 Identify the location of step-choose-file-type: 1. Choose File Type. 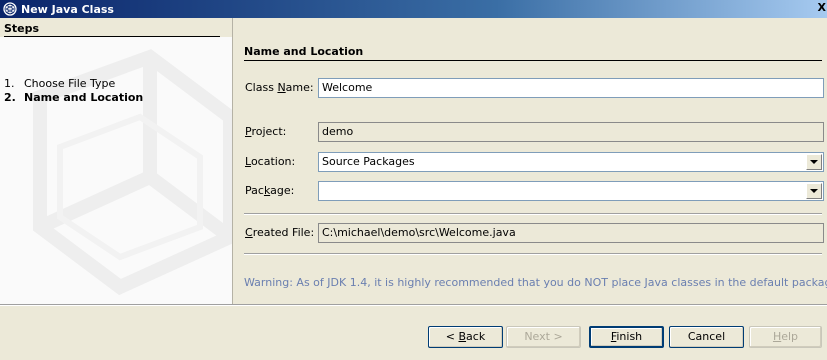
(59, 83).